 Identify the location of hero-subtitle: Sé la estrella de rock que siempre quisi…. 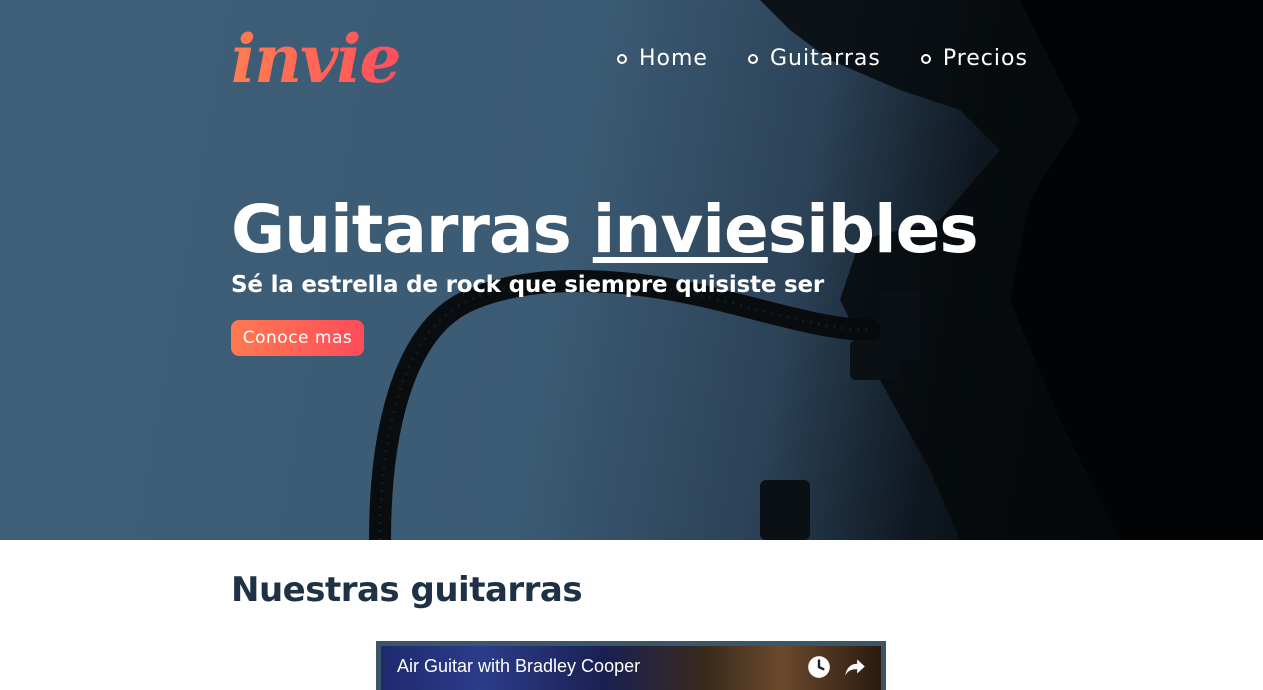
(528, 285).